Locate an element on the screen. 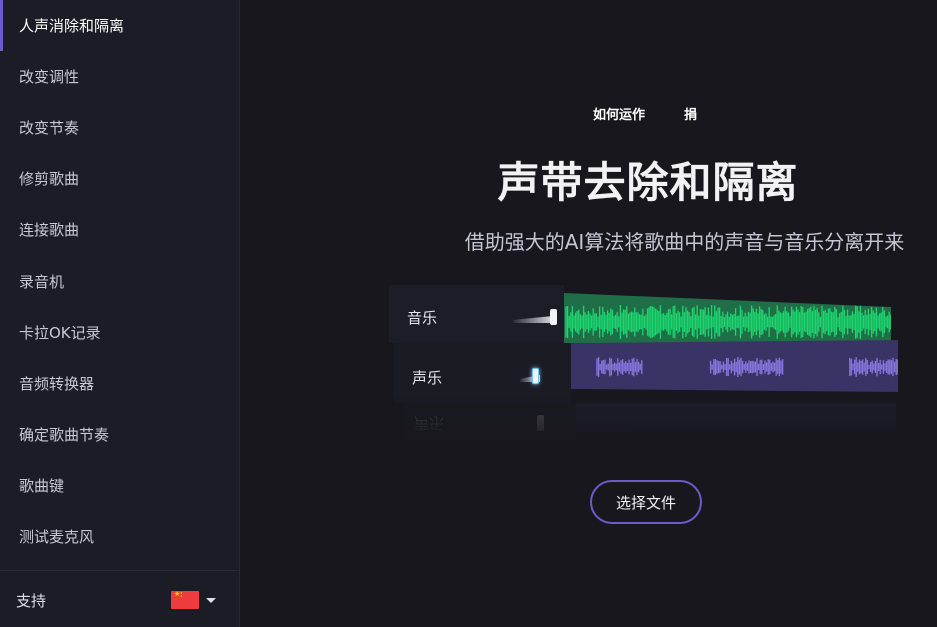  music-waveform is located at coordinates (727, 318).